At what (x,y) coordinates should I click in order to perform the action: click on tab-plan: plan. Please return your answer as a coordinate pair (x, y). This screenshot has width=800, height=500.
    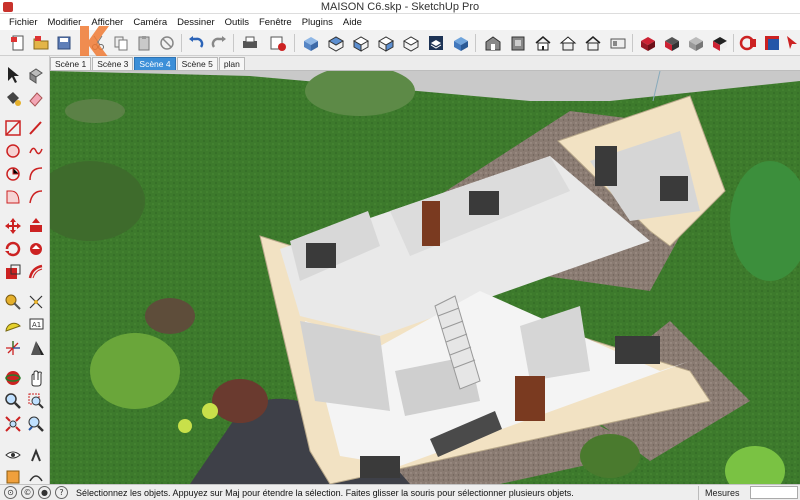
    Looking at the image, I should click on (231, 63).